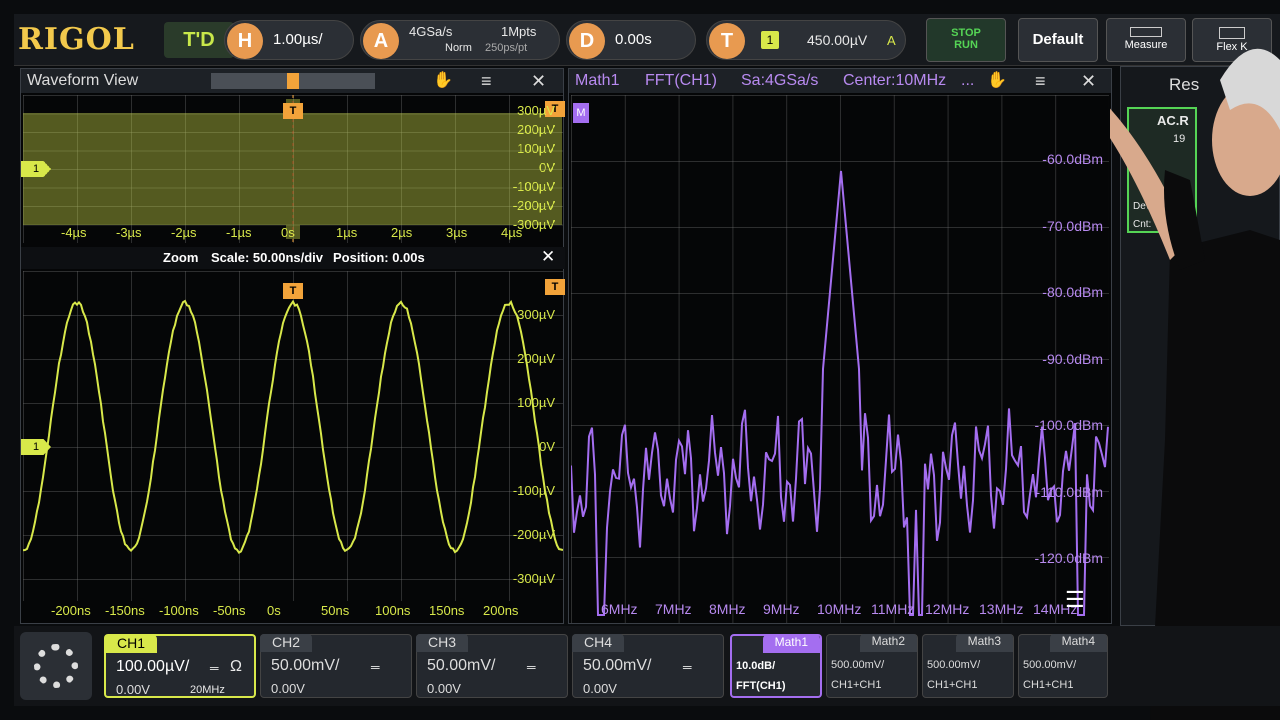 This screenshot has width=1280, height=720. What do you see at coordinates (547, 446) in the screenshot?
I see `zoom-y-label-3: 0V` at bounding box center [547, 446].